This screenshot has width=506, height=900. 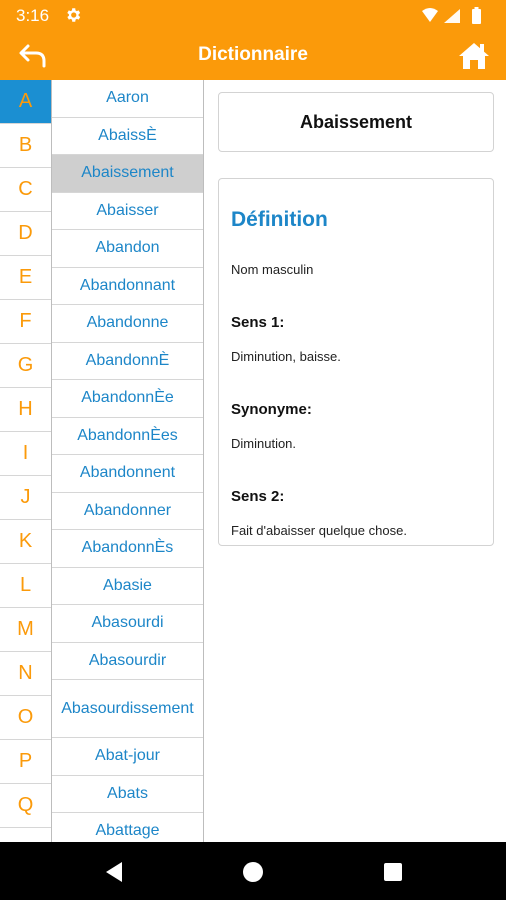 I want to click on nav-home-icon, so click(x=253, y=872).